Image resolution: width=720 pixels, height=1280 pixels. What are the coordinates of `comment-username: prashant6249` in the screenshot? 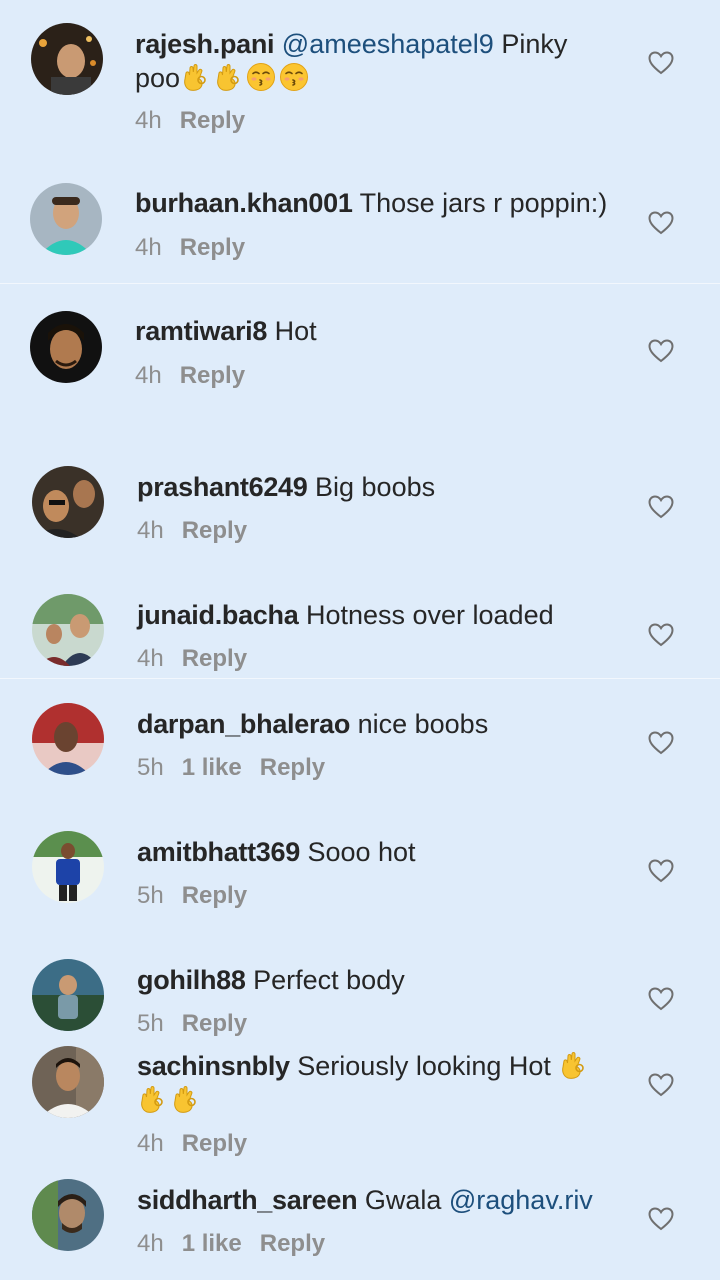 It's located at (222, 487).